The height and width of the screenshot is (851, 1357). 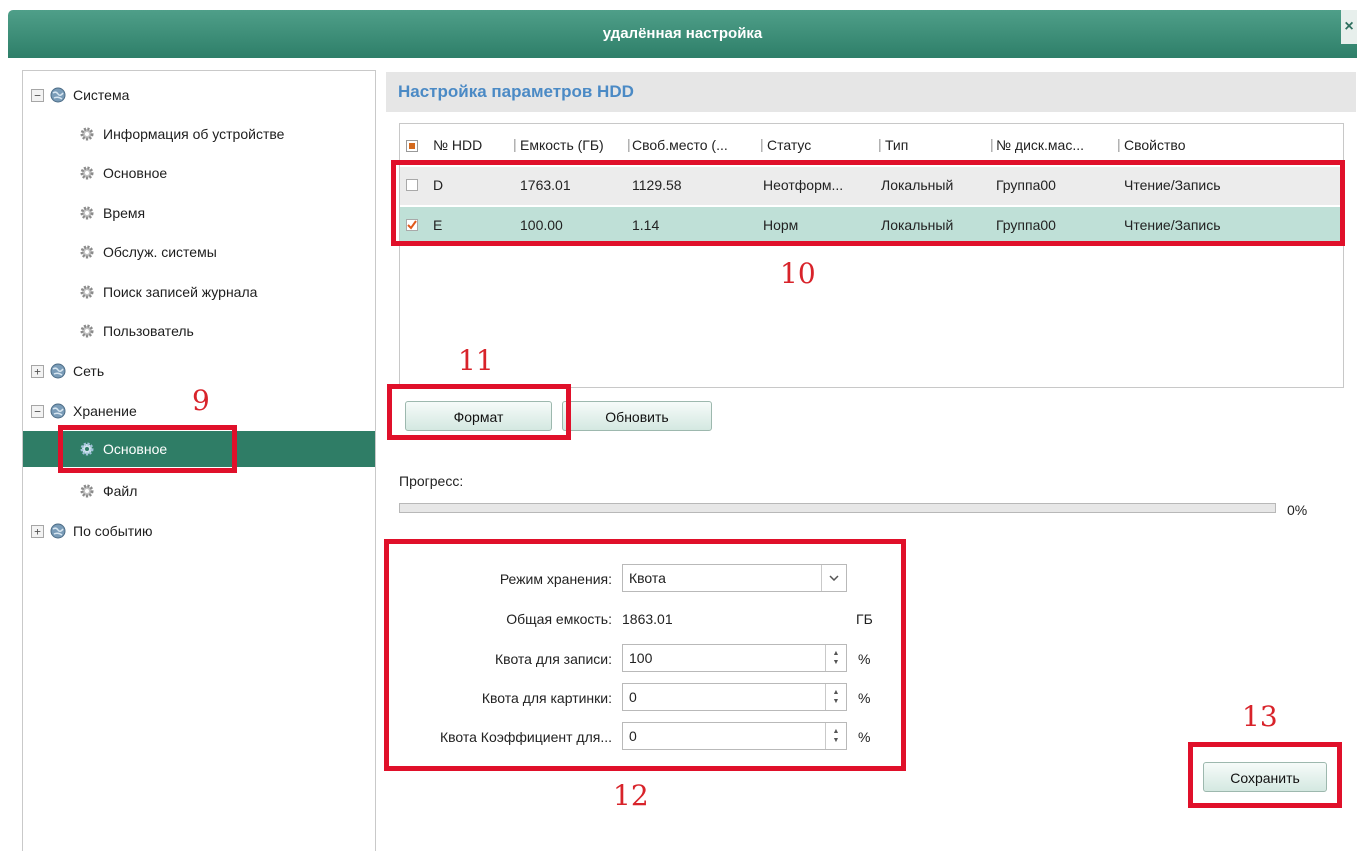 I want to click on tree-item-label: Обслуж. системы, so click(x=160, y=252).